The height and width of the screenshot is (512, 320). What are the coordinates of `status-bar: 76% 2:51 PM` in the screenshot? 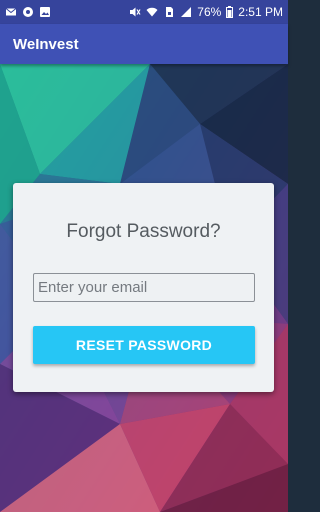 It's located at (144, 12).